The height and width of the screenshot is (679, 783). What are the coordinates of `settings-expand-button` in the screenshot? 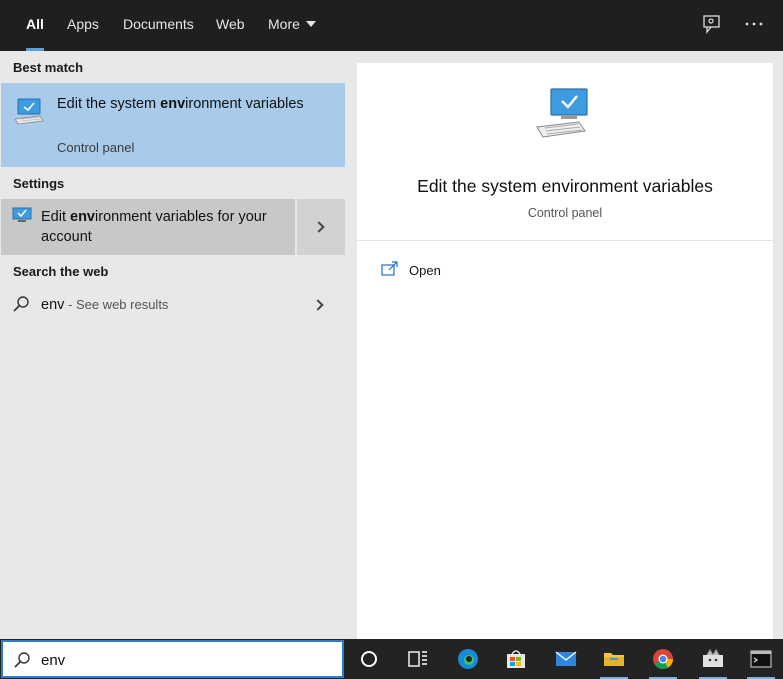 It's located at (321, 227).